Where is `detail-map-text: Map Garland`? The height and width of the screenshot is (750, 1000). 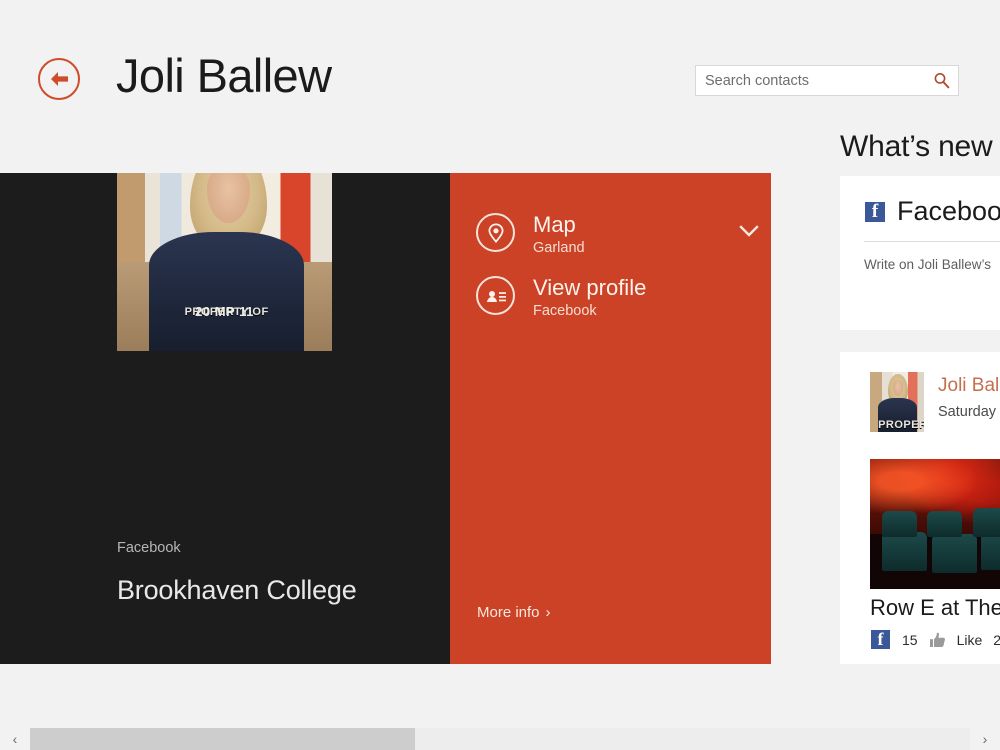 detail-map-text: Map Garland is located at coordinates (559, 234).